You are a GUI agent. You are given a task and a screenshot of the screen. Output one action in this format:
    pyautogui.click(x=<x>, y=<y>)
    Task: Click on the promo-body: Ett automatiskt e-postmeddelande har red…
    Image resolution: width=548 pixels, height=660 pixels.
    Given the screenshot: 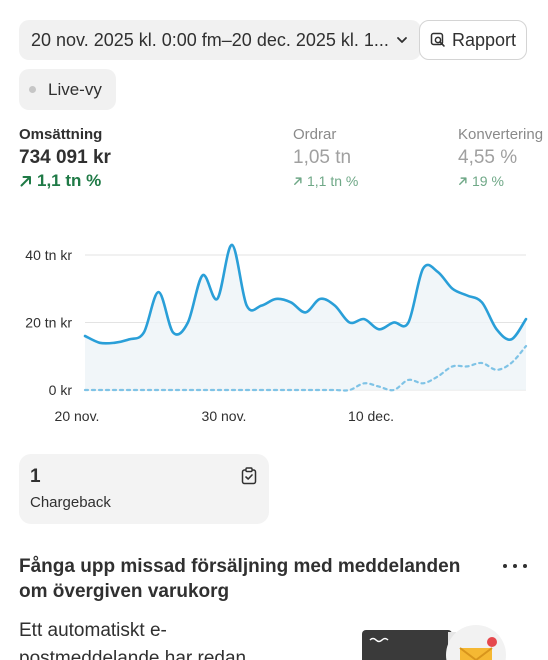 What is the action you would take?
    pyautogui.click(x=133, y=640)
    